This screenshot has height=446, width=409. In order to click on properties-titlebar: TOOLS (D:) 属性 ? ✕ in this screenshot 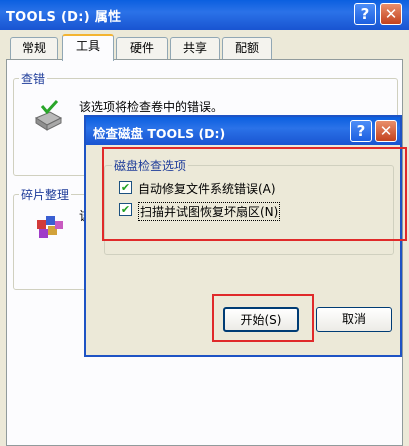, I will do `click(204, 15)`.